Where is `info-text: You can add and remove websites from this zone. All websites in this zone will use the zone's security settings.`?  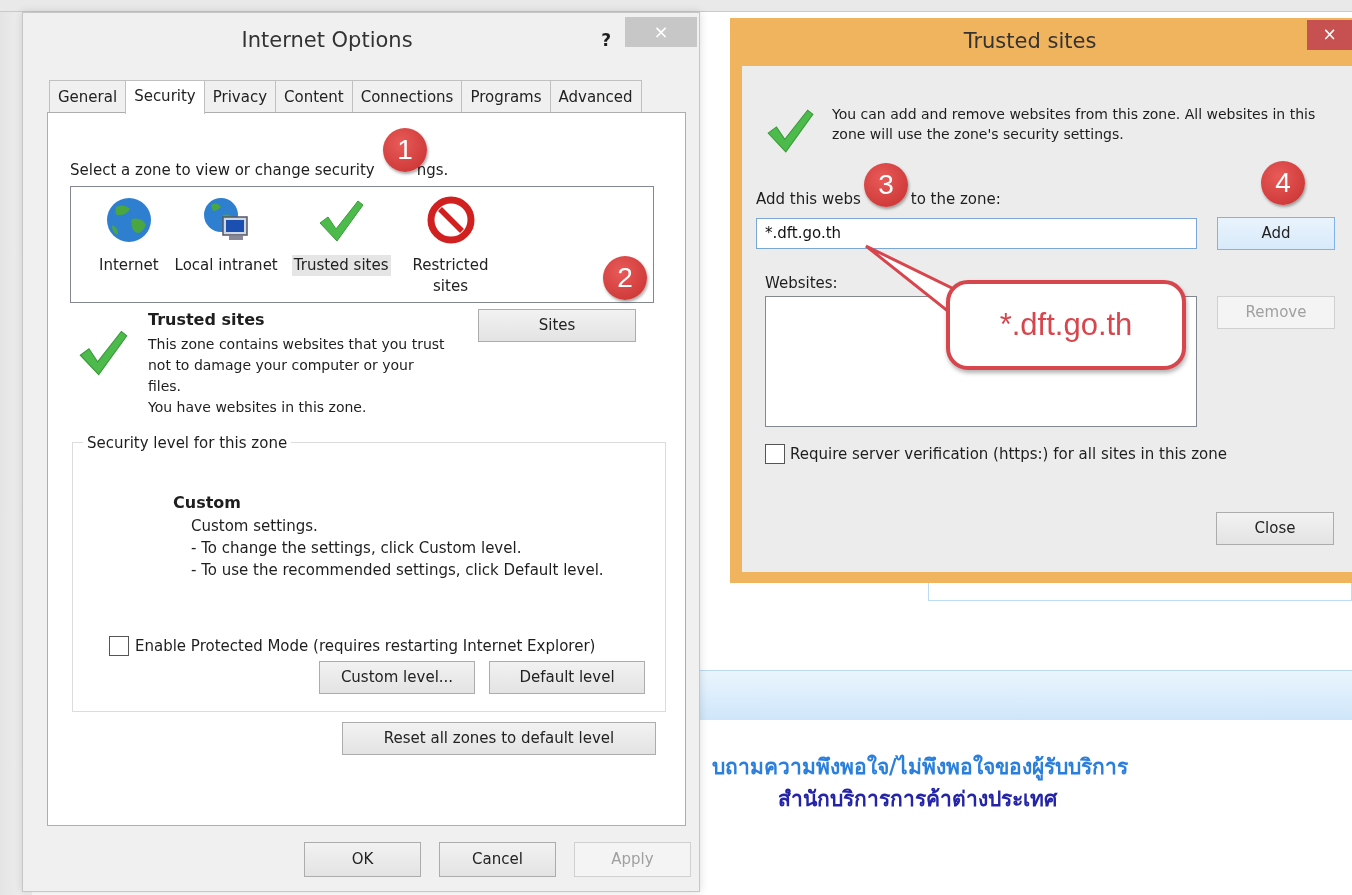 info-text: You can add and remove websites from this zone. All websites in this zone will use the zone's security settings. is located at coordinates (1074, 124).